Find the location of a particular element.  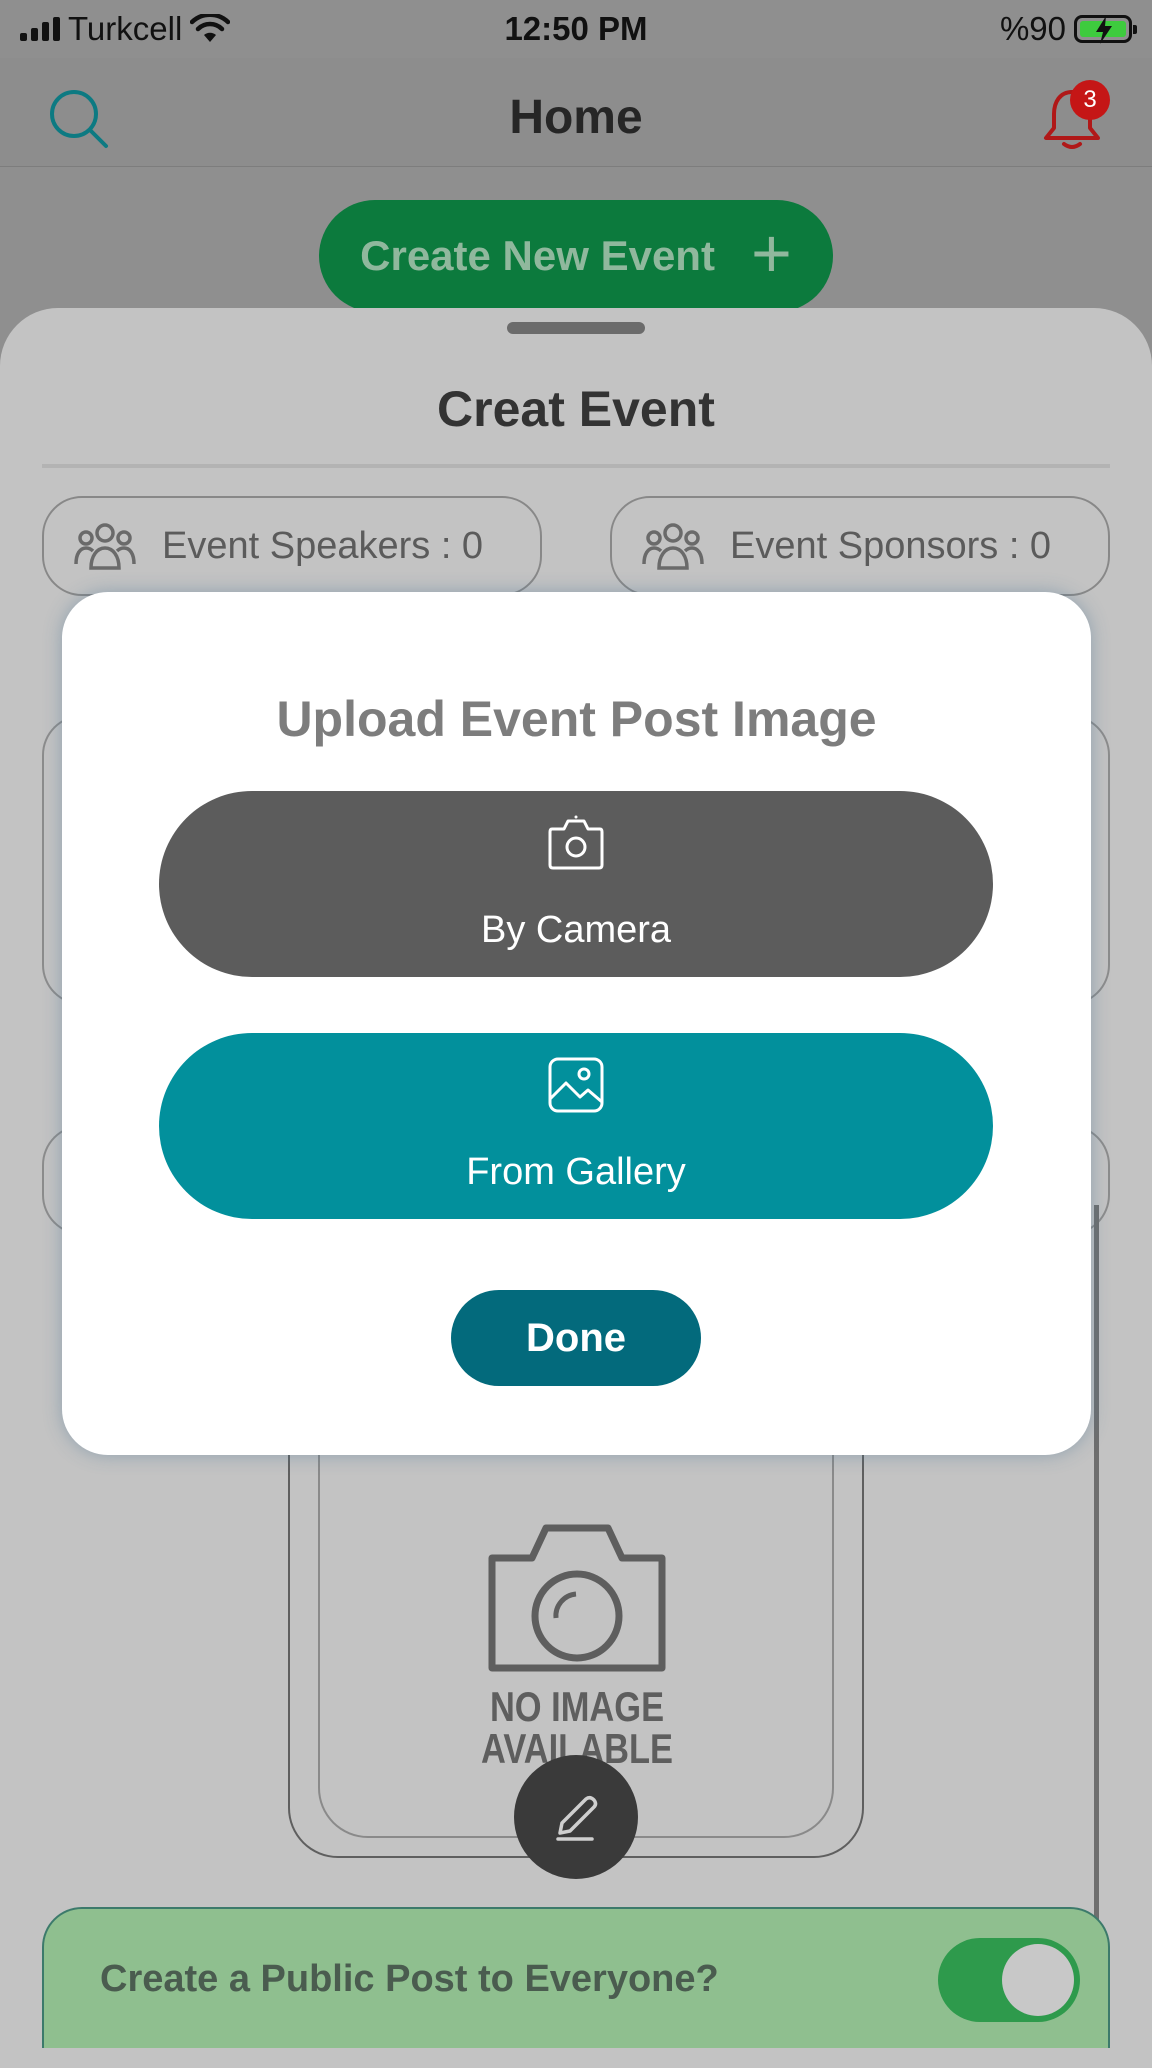

plus-icon: + is located at coordinates (771, 253).